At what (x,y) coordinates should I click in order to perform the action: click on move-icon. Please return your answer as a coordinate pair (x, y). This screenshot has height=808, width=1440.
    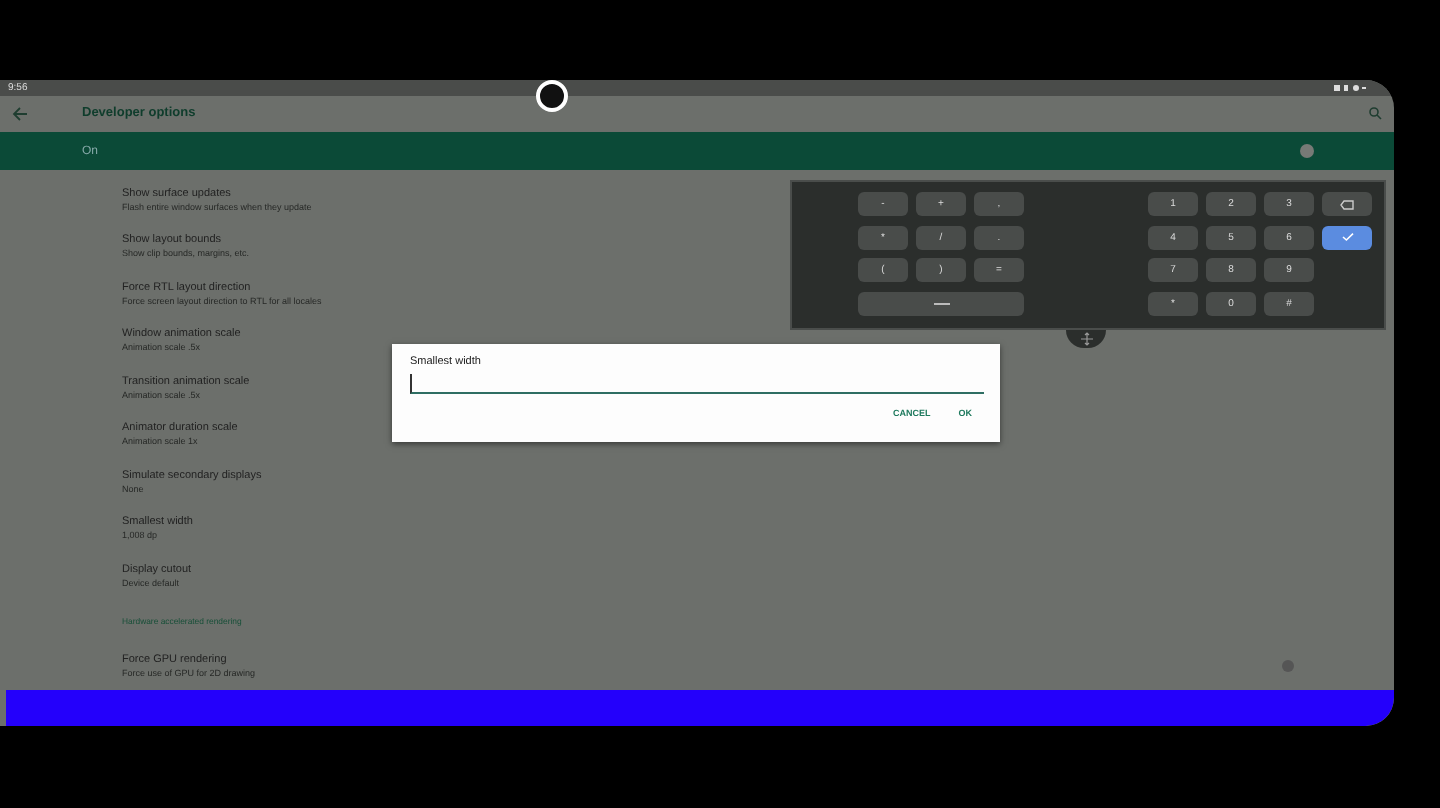
    Looking at the image, I should click on (1086, 339).